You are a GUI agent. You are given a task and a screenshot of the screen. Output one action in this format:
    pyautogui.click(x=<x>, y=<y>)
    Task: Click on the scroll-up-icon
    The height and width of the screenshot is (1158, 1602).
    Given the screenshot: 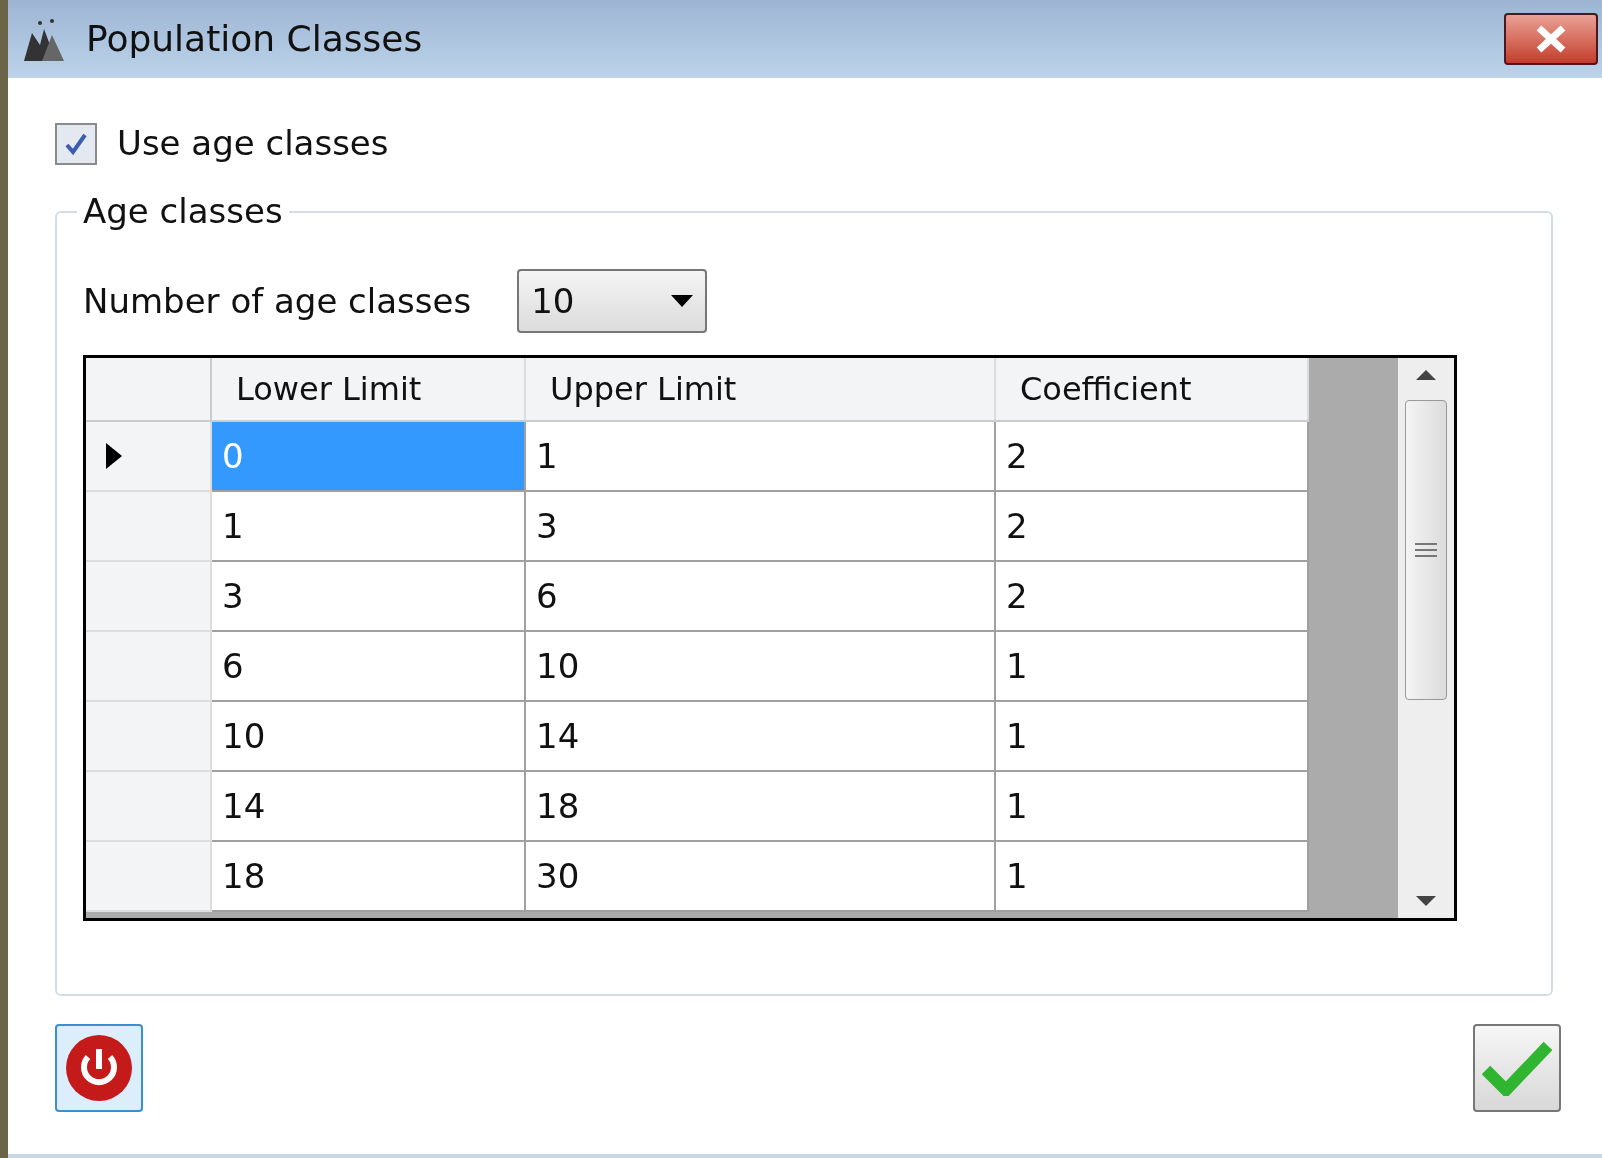 What is the action you would take?
    pyautogui.click(x=1426, y=375)
    